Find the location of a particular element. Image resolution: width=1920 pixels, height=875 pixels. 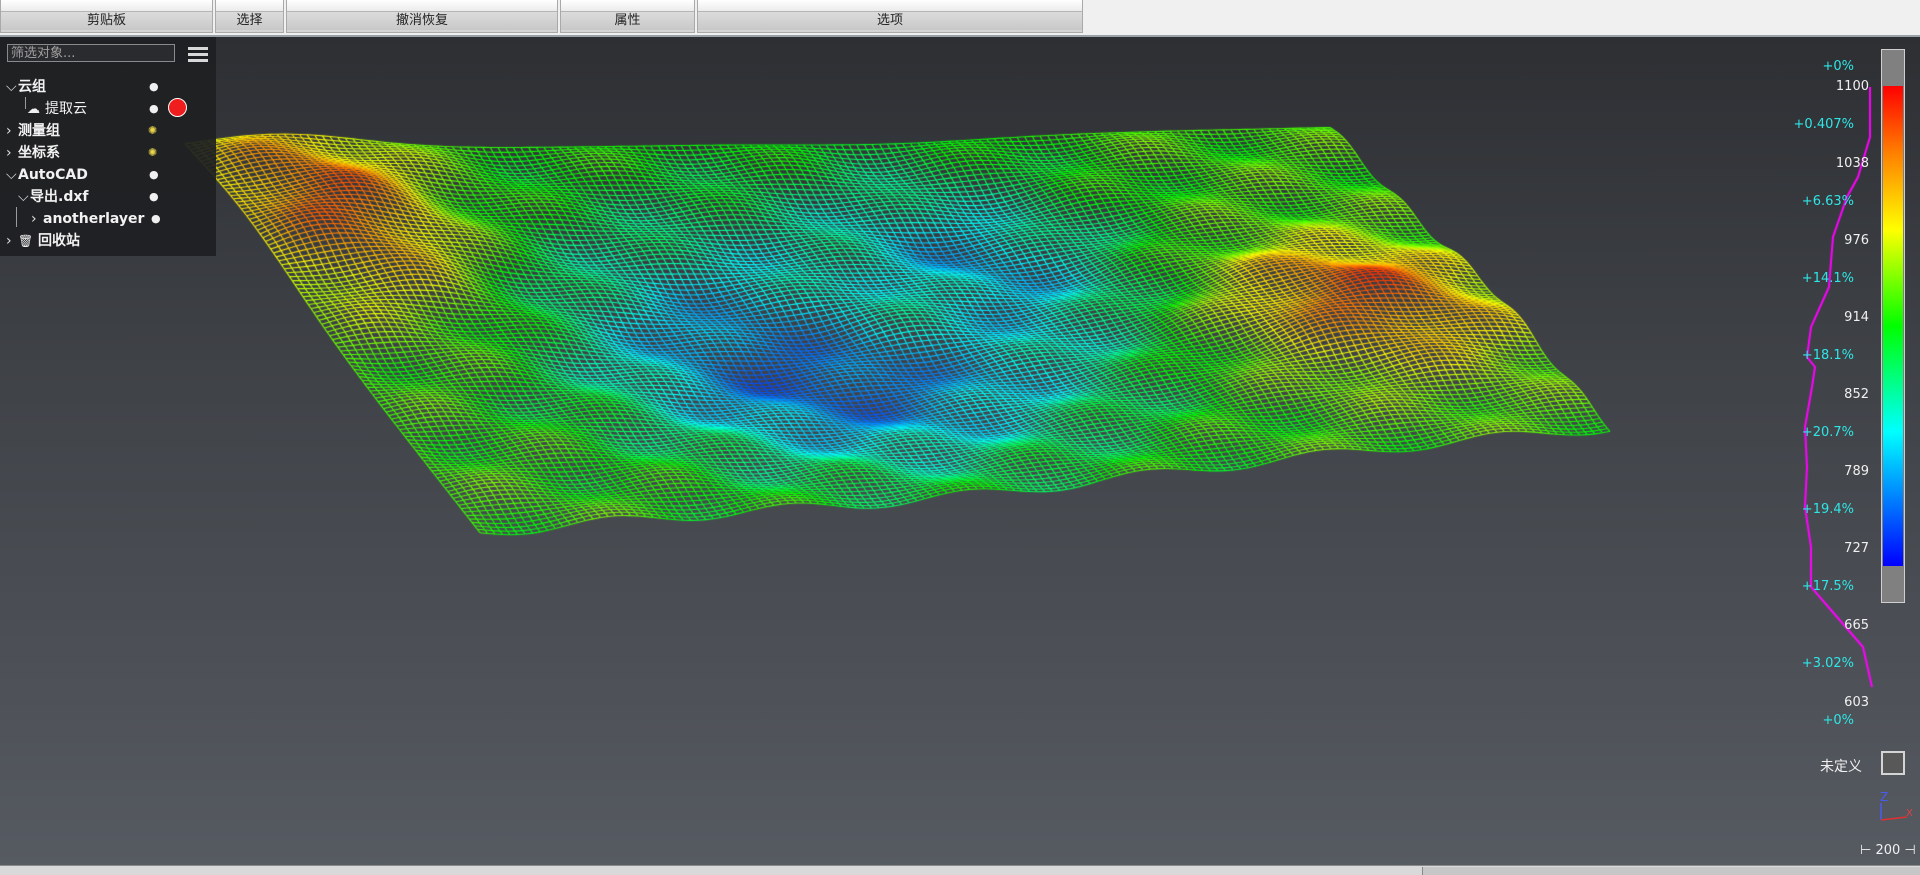

scale-percent-label: +19.4% is located at coordinates (1827, 509).